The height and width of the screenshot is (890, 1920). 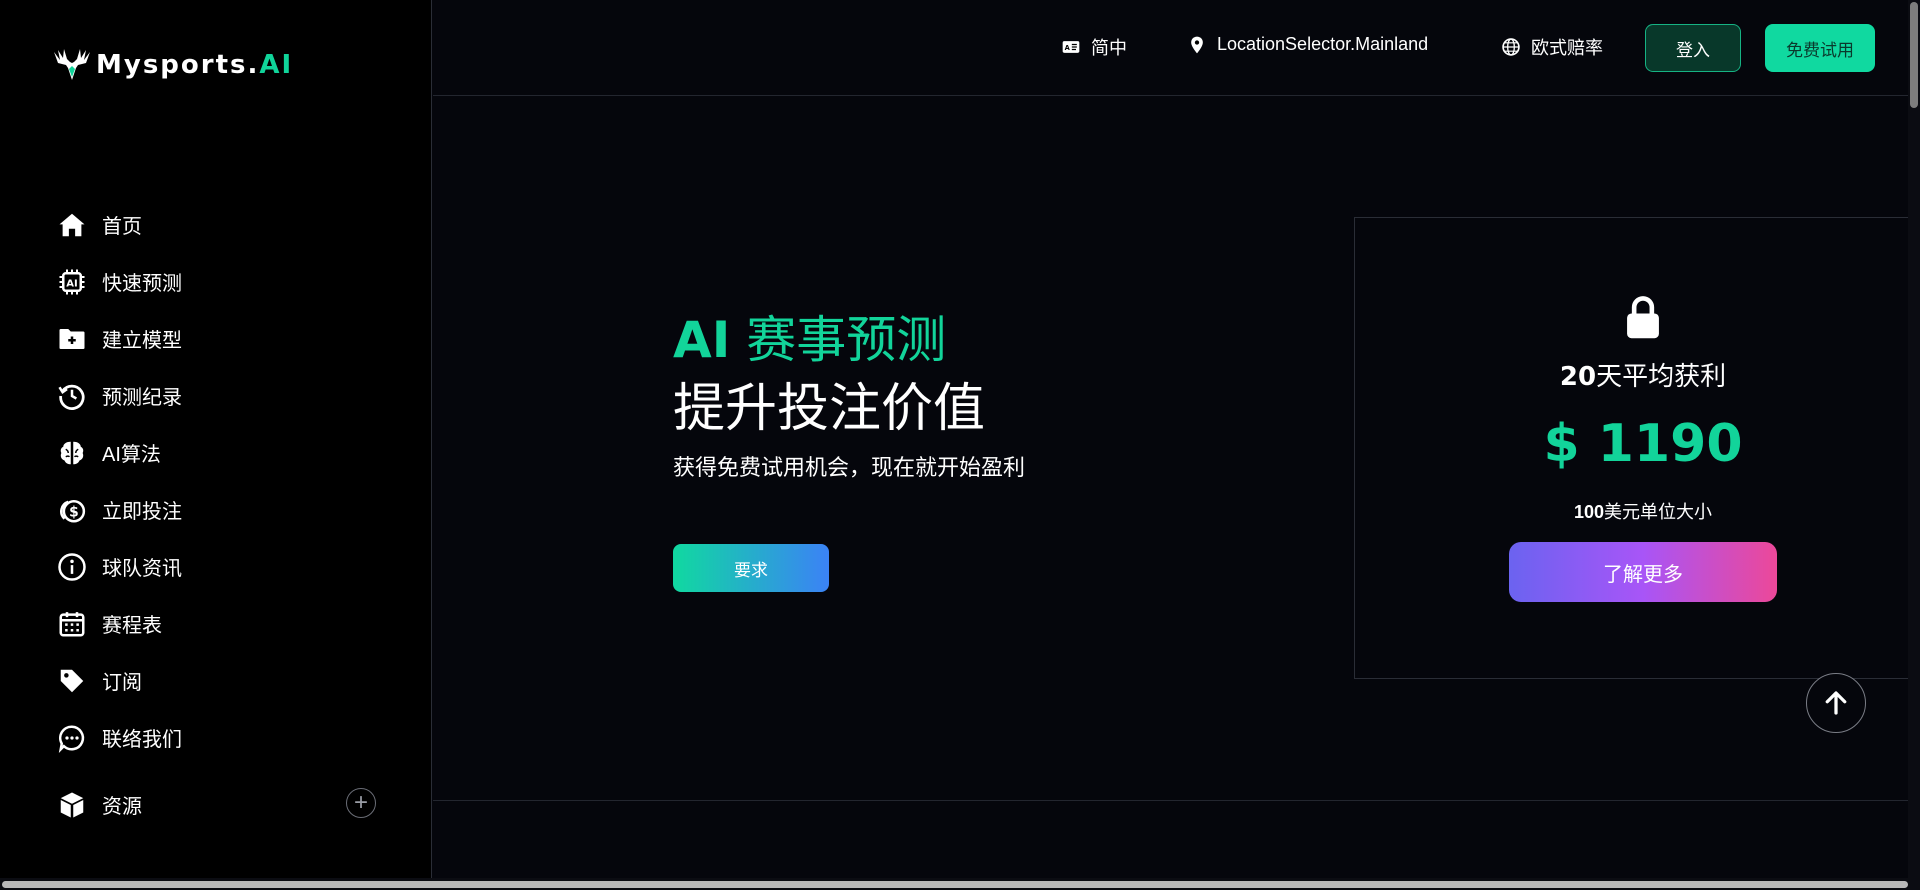 I want to click on info-icon, so click(x=72, y=567).